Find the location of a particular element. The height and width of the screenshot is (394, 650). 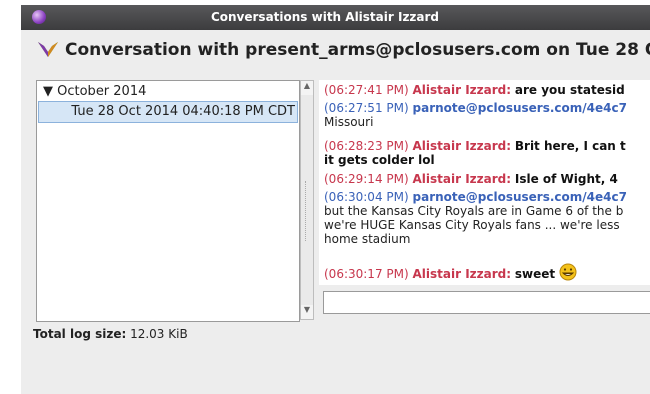

tree-scrollbar: ▲ ▼ is located at coordinates (307, 200).